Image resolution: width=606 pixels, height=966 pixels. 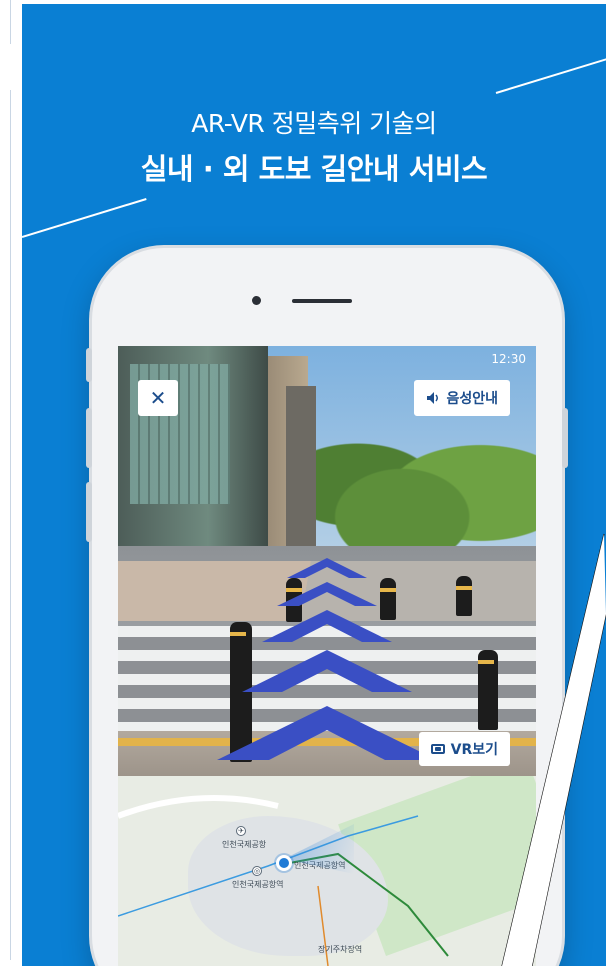 What do you see at coordinates (553, 749) in the screenshot?
I see `callout-pointer` at bounding box center [553, 749].